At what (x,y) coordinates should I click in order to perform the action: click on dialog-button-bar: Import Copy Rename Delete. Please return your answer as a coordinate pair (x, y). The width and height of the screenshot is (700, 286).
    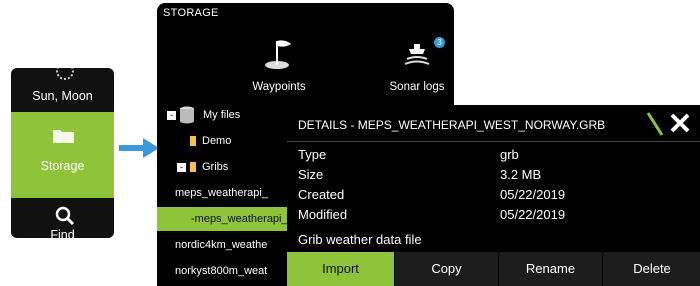
    Looking at the image, I should click on (493, 269).